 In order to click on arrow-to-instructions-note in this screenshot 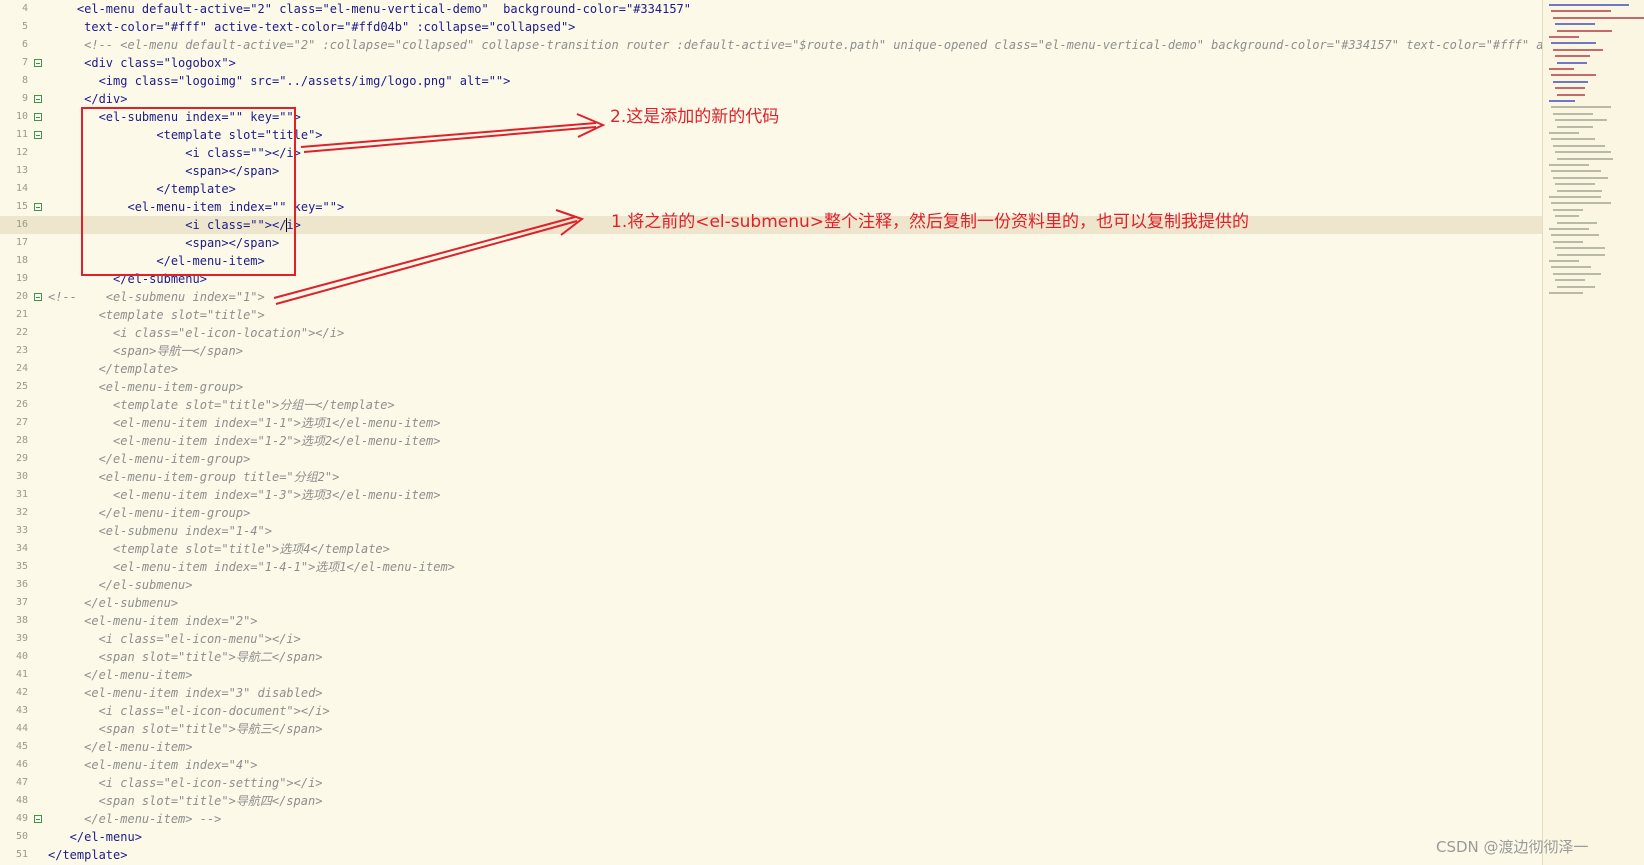, I will do `click(429, 257)`.